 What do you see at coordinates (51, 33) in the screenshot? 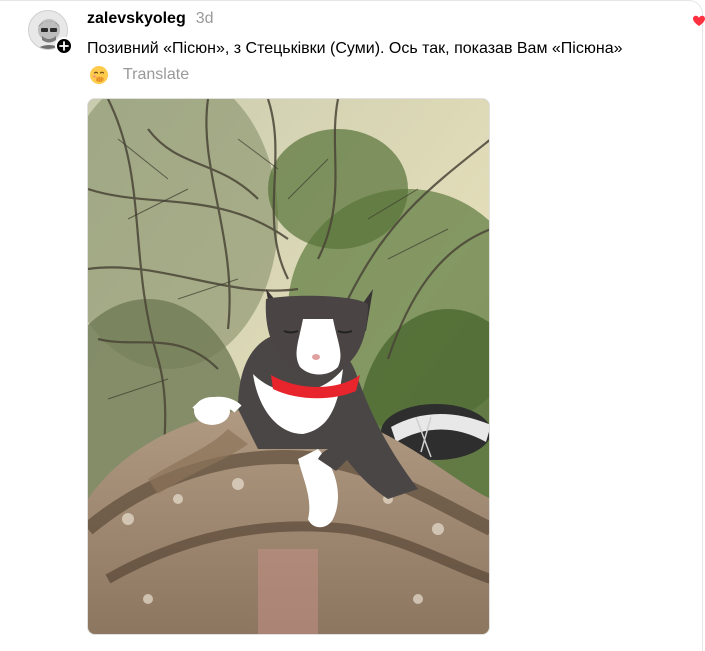
I see `avatar-container` at bounding box center [51, 33].